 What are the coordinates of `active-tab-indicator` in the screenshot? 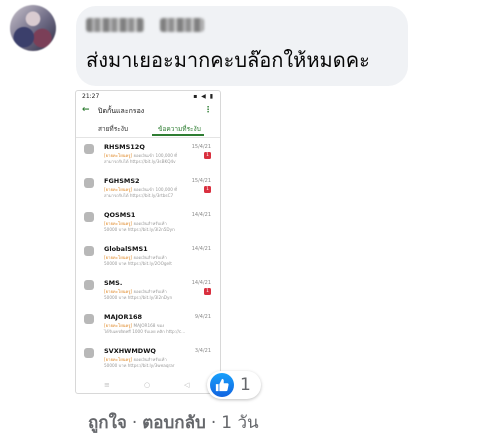 It's located at (178, 135).